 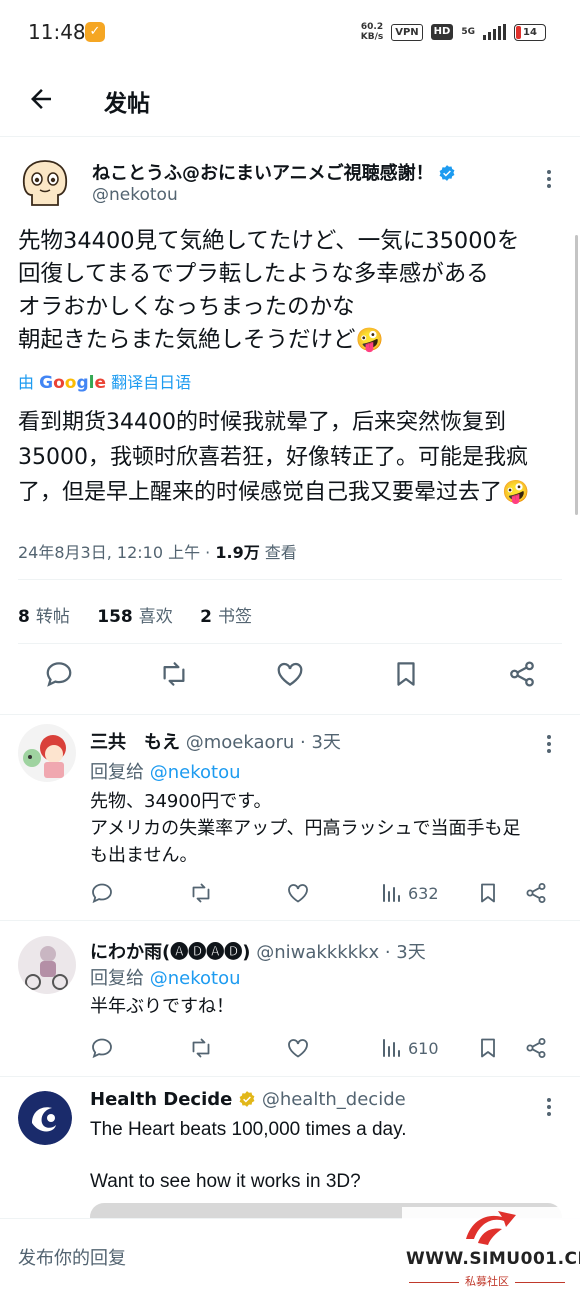 What do you see at coordinates (447, 173) in the screenshot?
I see `verified-badge-icon` at bounding box center [447, 173].